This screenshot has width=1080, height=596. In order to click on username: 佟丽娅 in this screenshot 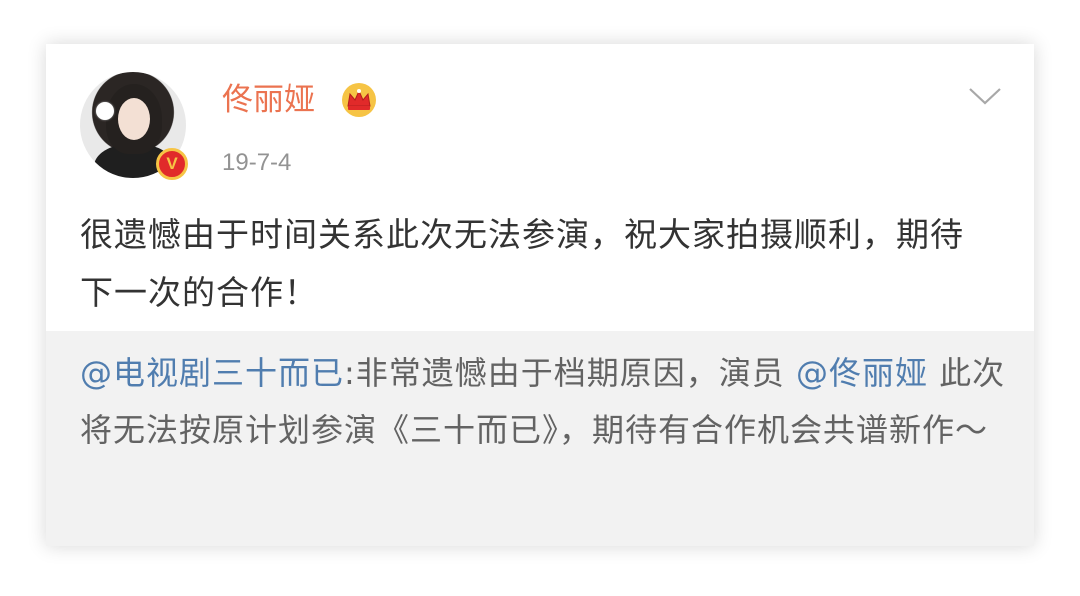, I will do `click(268, 100)`.